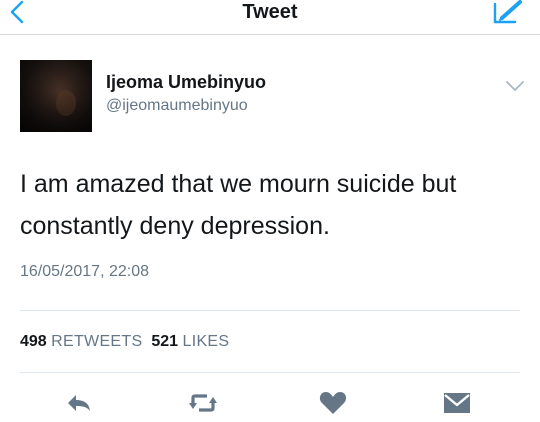 Image resolution: width=540 pixels, height=422 pixels. Describe the element at coordinates (175, 226) in the screenshot. I see `tweet-text-line: constantly deny depression.` at that location.